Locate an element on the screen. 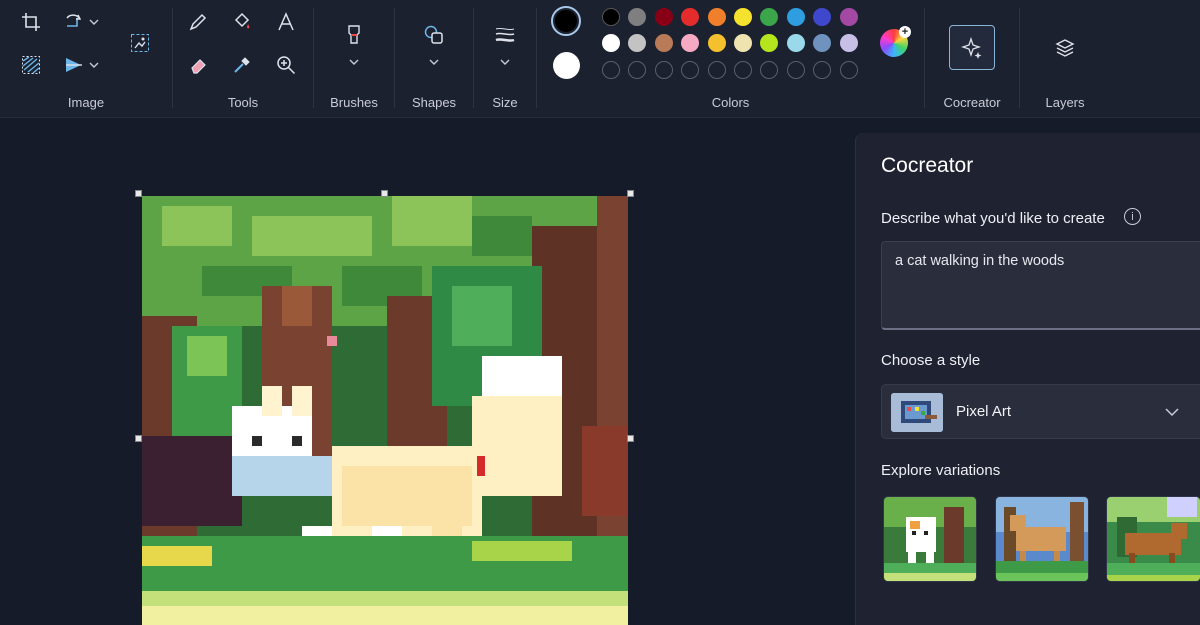  style-value: Pixel Art is located at coordinates (984, 411).